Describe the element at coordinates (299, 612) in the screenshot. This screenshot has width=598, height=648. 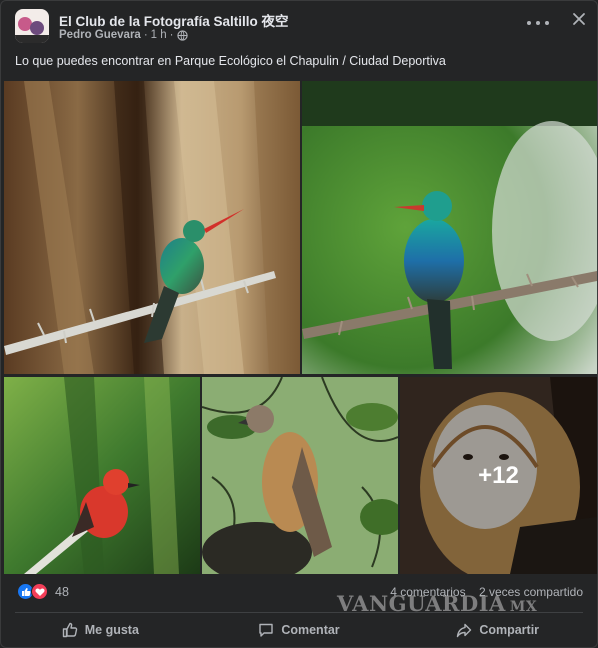
I see `stats-divider` at that location.